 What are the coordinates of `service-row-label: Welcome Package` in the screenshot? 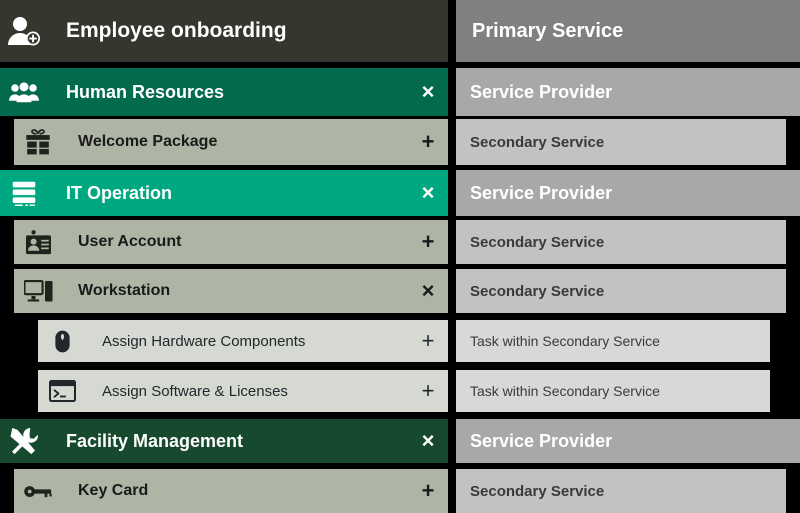 It's located at (148, 141).